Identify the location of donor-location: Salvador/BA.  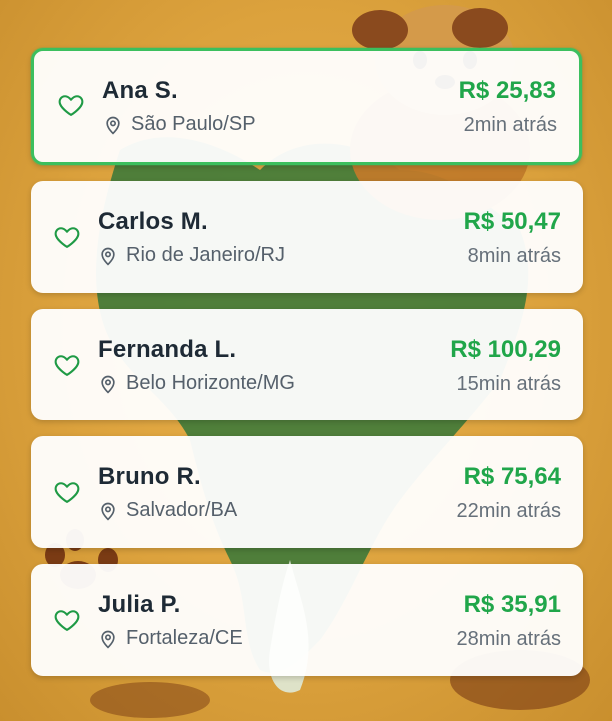
(167, 510).